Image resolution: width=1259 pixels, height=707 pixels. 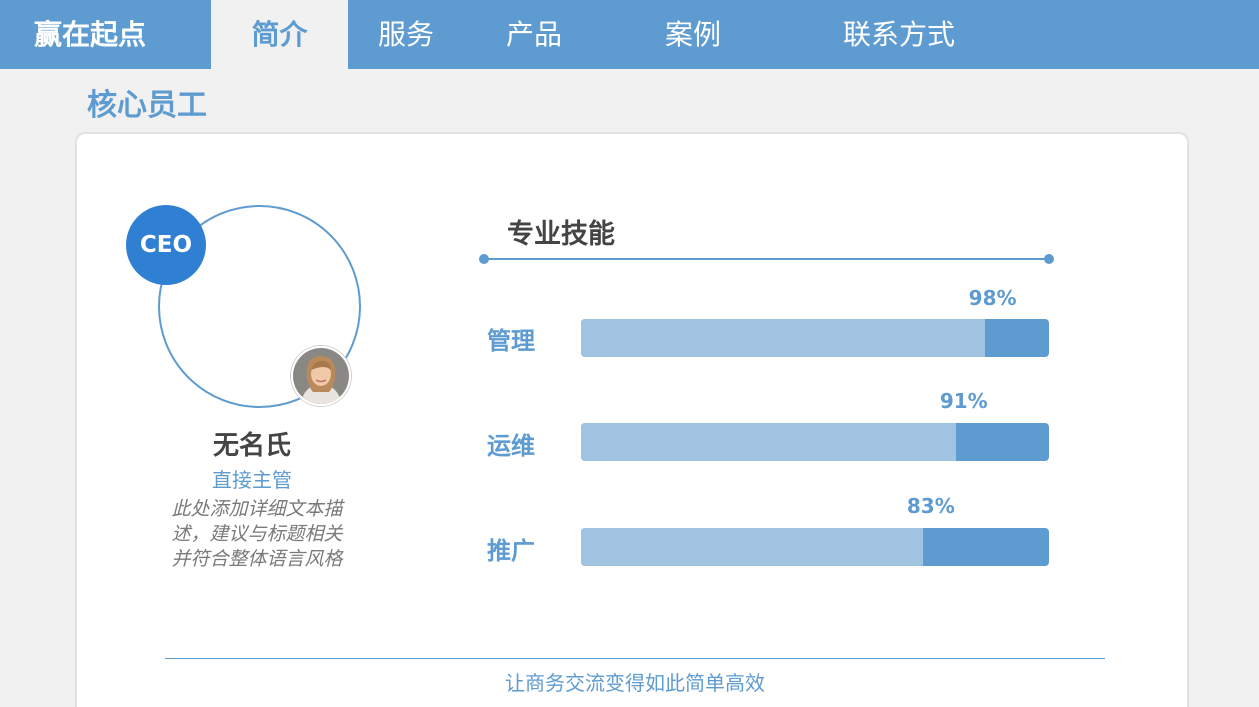 I want to click on nav-tab-services: 服务, so click(x=406, y=34).